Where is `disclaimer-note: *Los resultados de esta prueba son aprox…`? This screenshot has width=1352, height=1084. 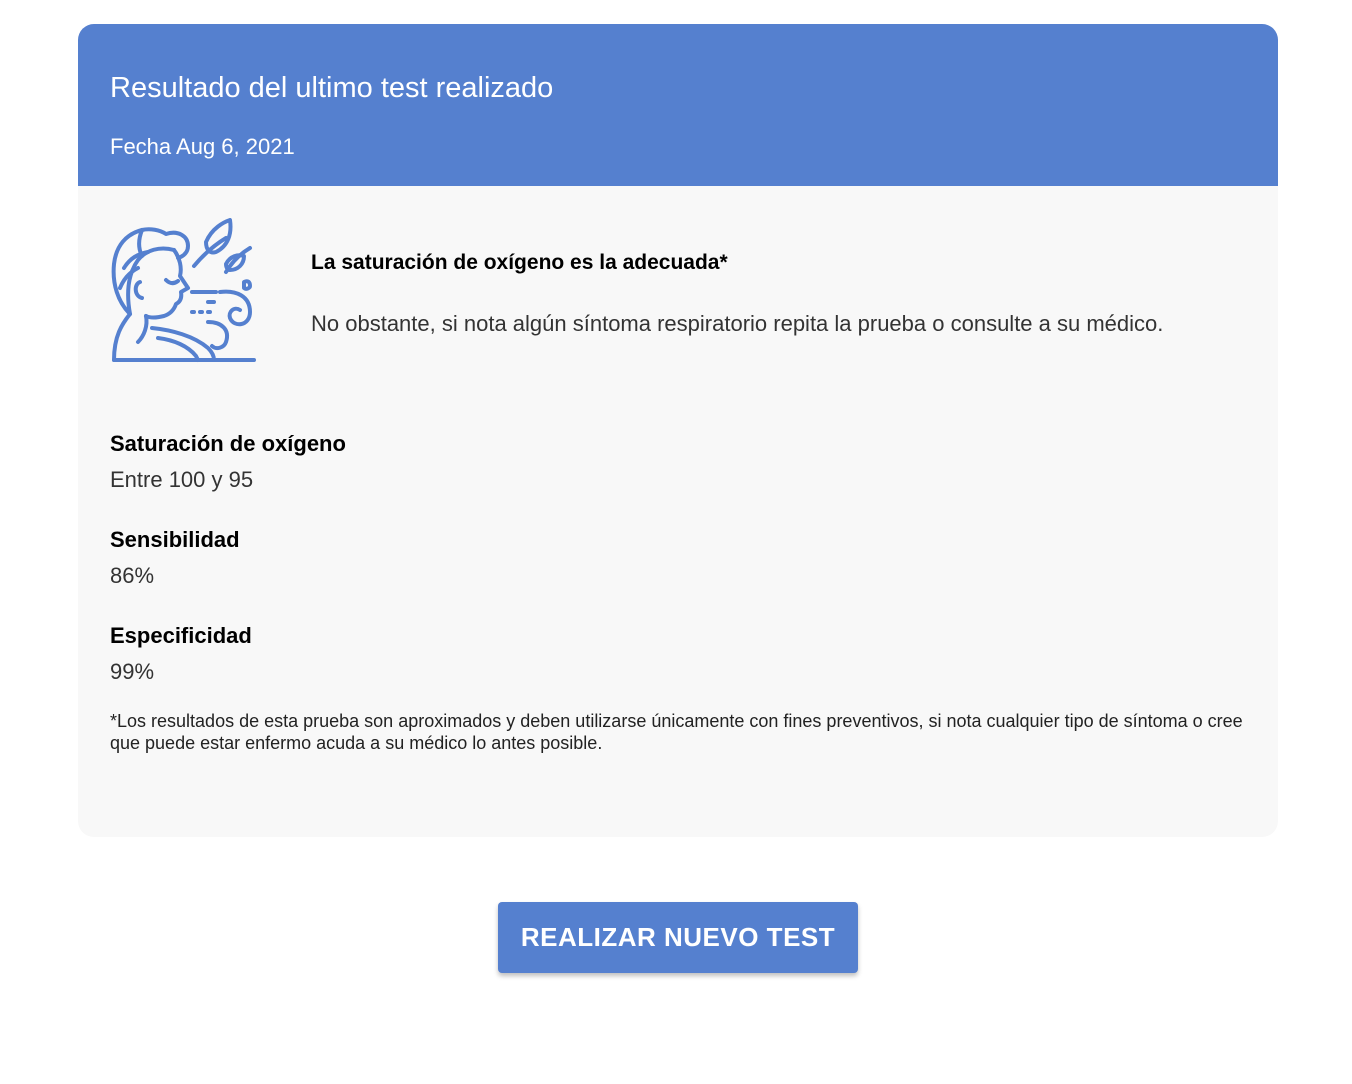 disclaimer-note: *Los resultados de esta prueba son aprox… is located at coordinates (676, 732).